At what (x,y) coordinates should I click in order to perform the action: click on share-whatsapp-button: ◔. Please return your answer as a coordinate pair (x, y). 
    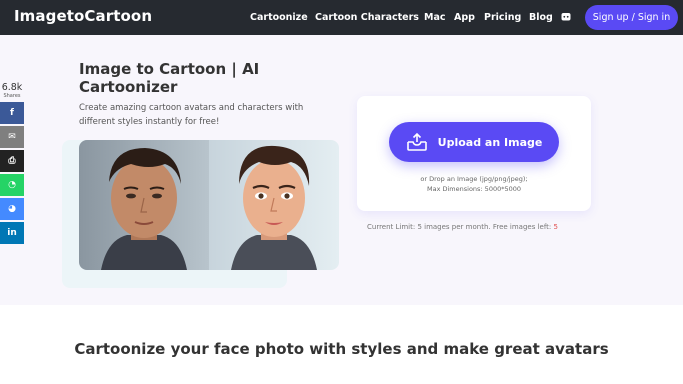
    Looking at the image, I should click on (12, 185).